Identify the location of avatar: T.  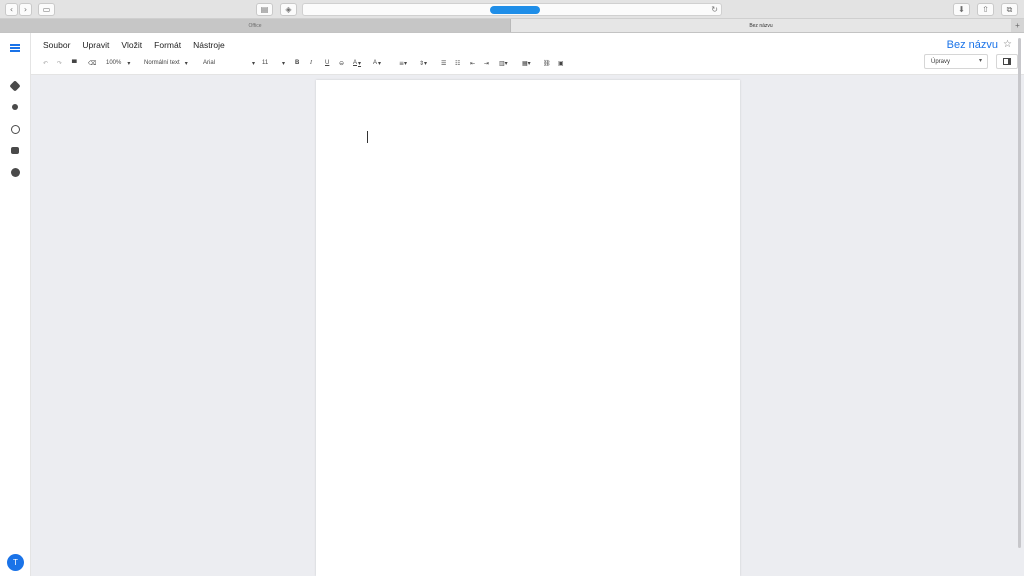
(15, 562).